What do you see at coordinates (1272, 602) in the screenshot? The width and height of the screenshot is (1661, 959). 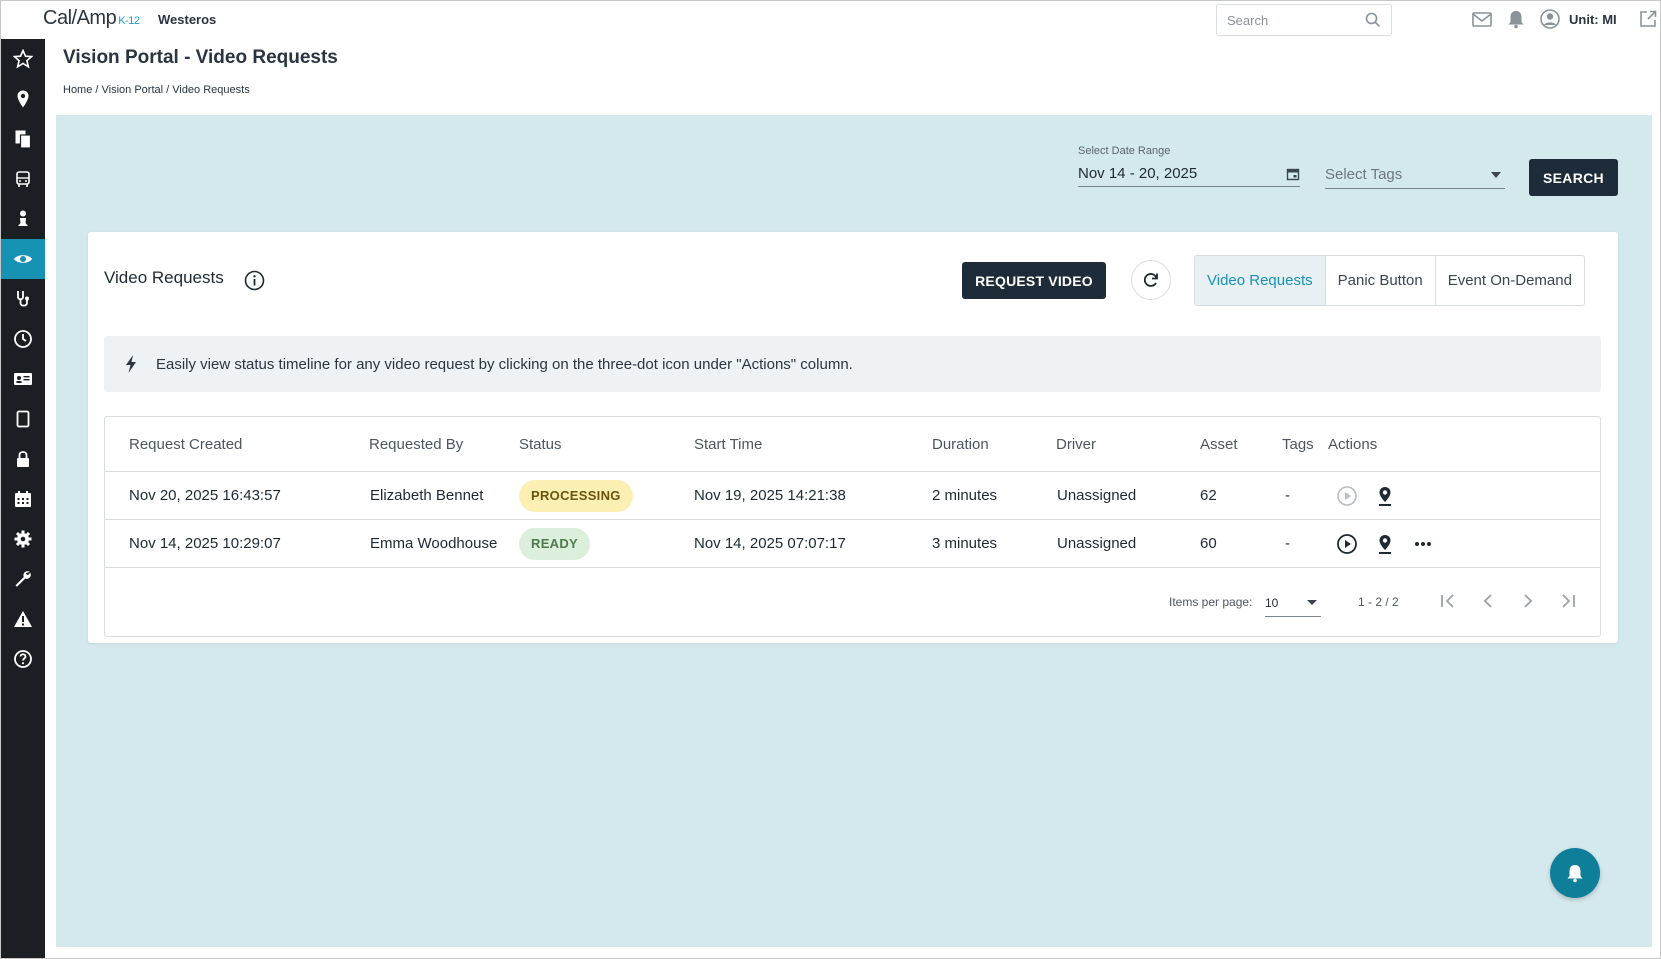 I see `items-per-page-value: 10` at bounding box center [1272, 602].